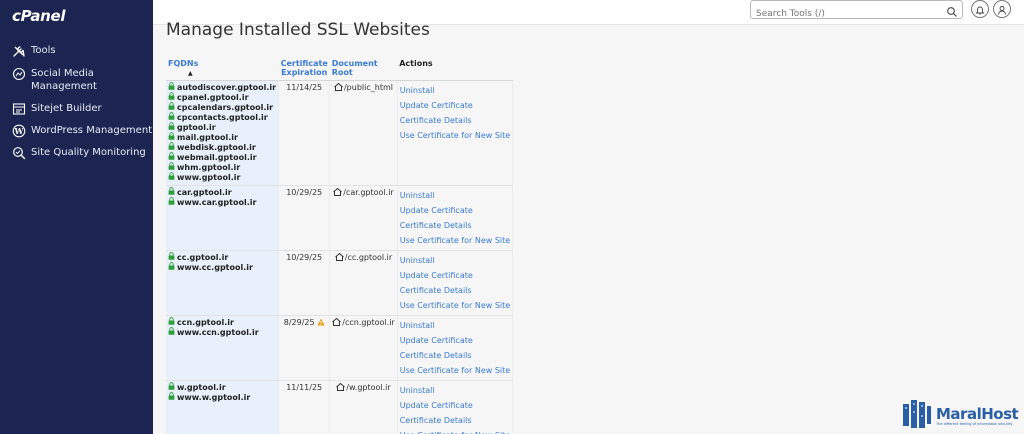 This screenshot has width=1024, height=434. I want to click on fqdn-item: www.w.gptool.ir, so click(222, 397).